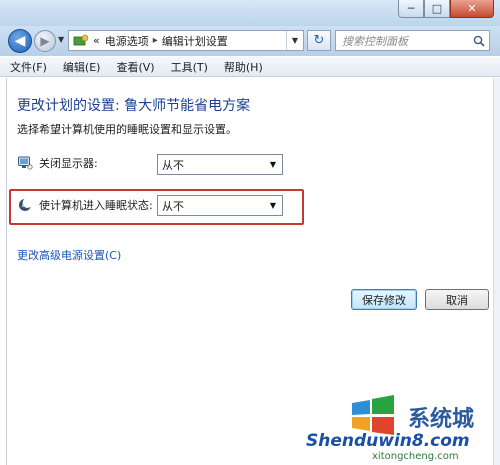  What do you see at coordinates (472, 9) in the screenshot?
I see `close-button: ✕` at bounding box center [472, 9].